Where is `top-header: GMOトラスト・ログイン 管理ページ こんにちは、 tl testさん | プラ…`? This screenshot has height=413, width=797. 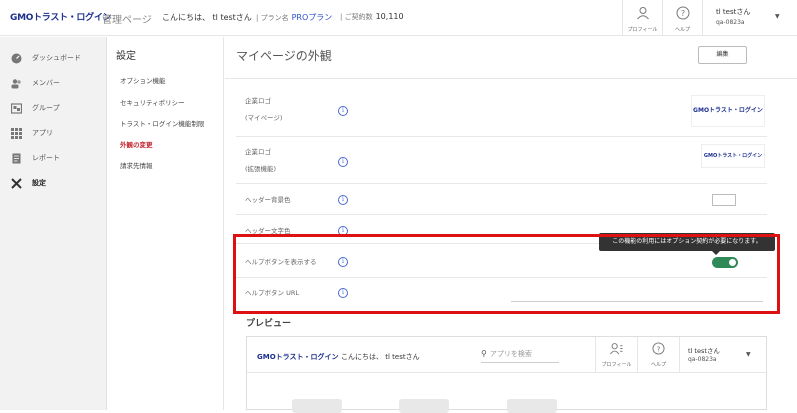 top-header: GMOトラスト・ログイン 管理ページ こんにちは、 tl testさん | プラ… is located at coordinates (398, 18).